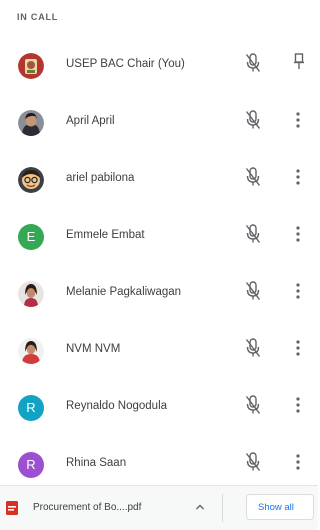 Image resolution: width=320 pixels, height=530 pixels. I want to click on download-file-name: Procurement of Bo....pdf, so click(87, 507).